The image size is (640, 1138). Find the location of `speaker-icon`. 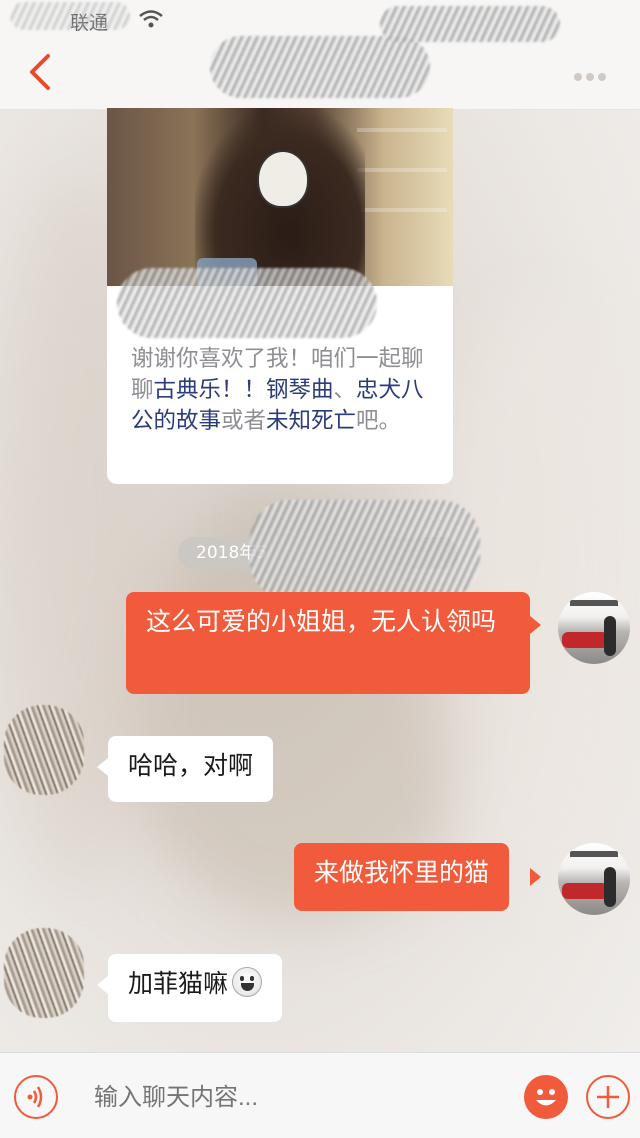

speaker-icon is located at coordinates (35, 1097).